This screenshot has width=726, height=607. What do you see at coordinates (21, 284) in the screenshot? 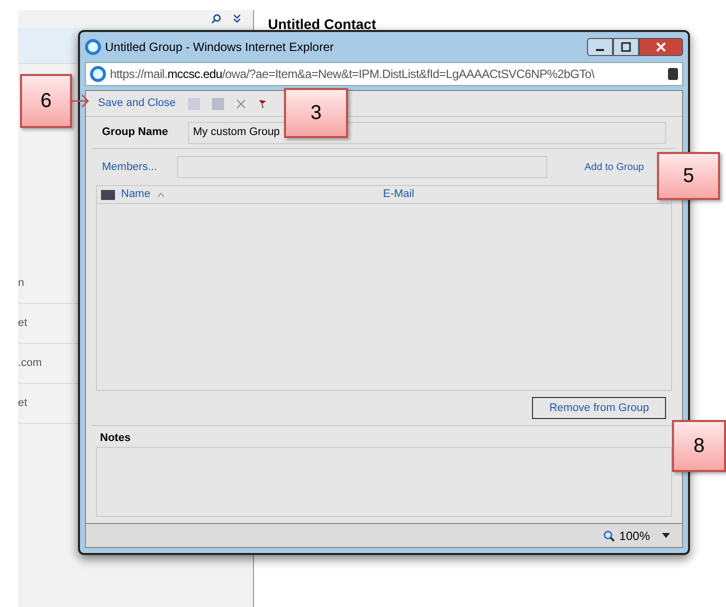
I see `list-item-text: n` at bounding box center [21, 284].